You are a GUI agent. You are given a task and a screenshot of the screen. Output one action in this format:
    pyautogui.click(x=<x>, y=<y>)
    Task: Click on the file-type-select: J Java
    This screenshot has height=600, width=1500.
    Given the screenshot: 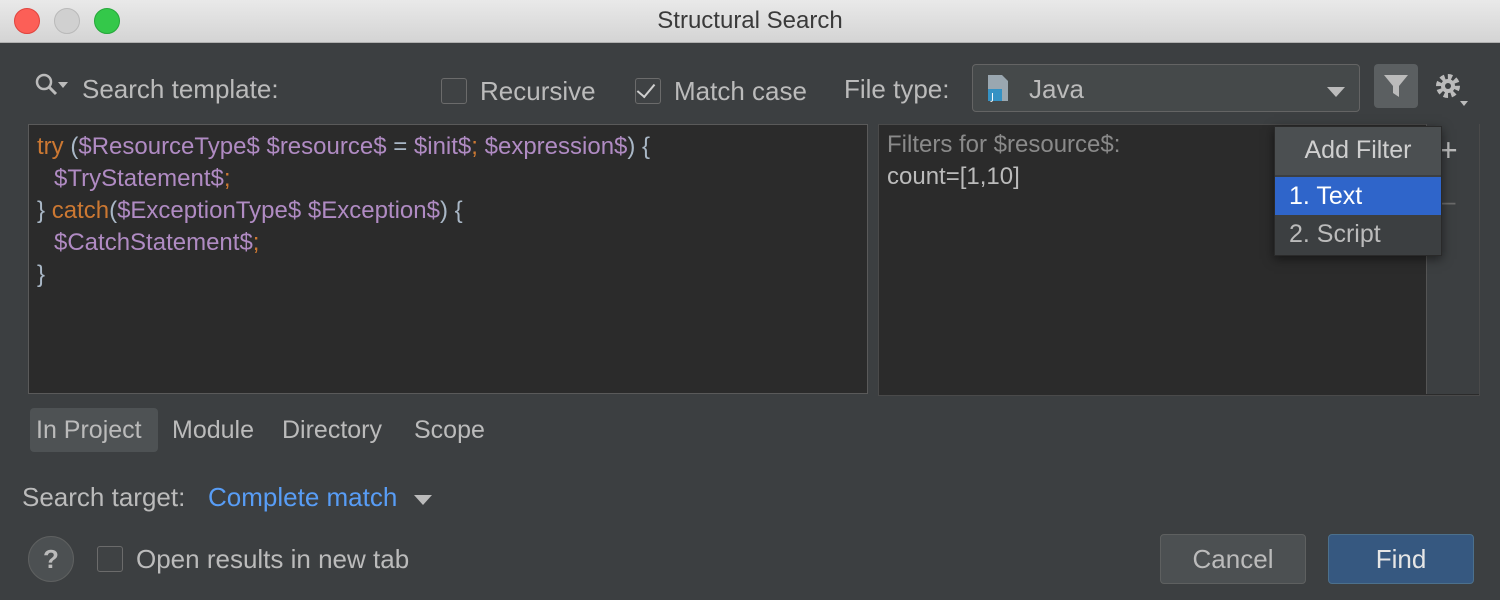 What is the action you would take?
    pyautogui.click(x=1166, y=88)
    